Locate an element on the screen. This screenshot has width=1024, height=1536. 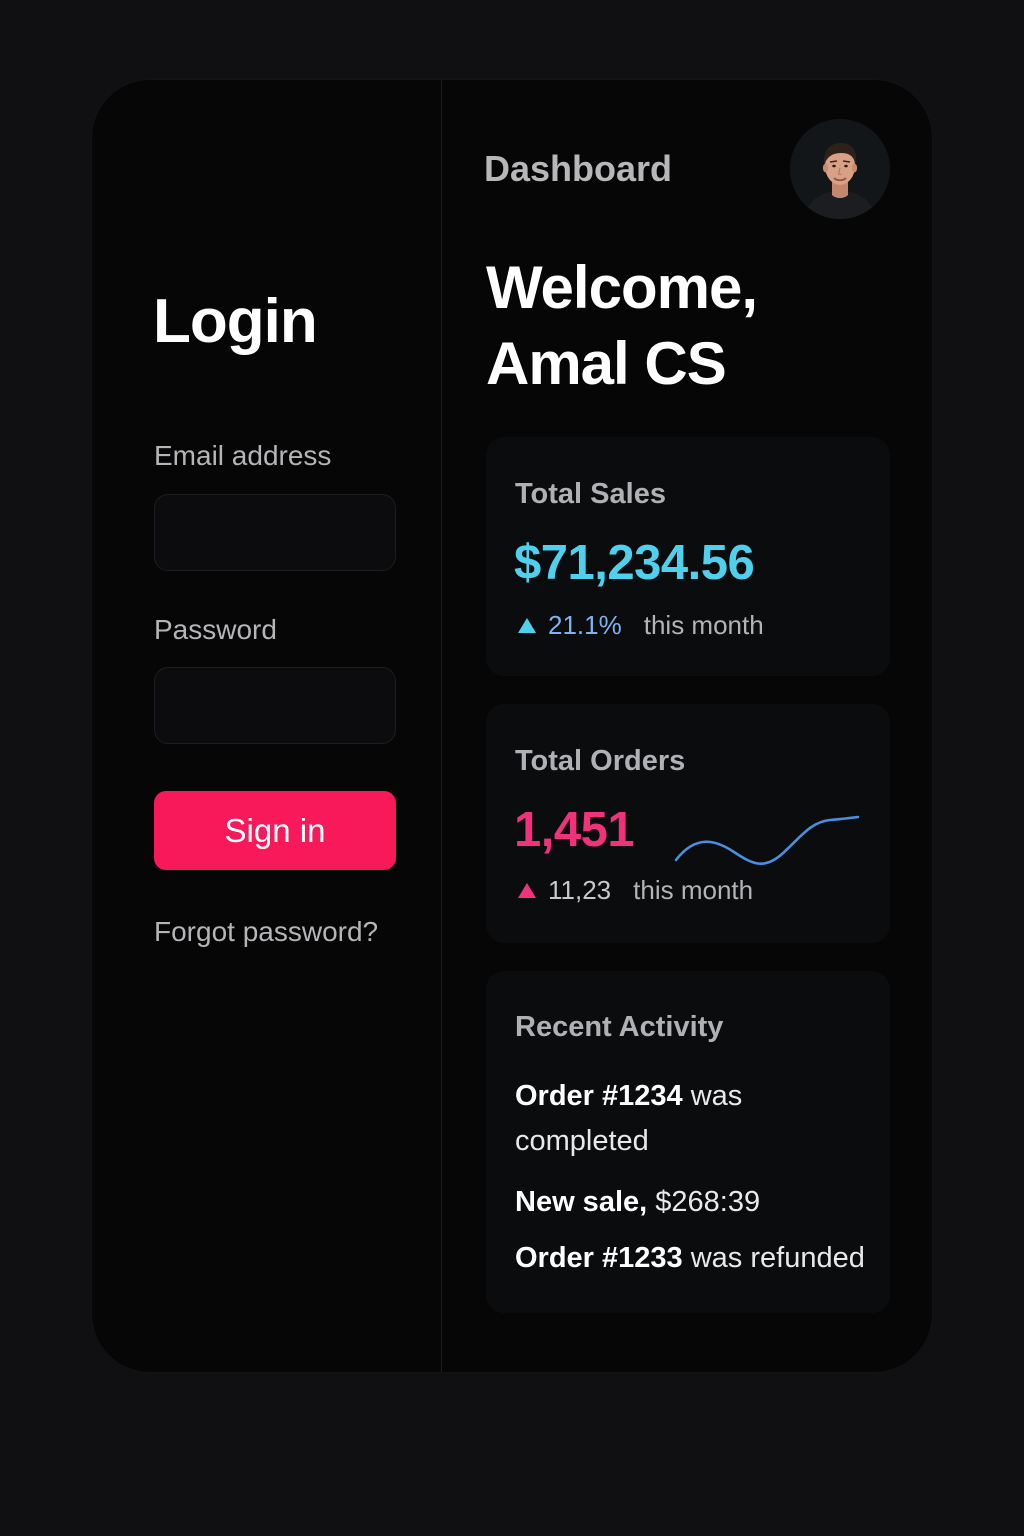
total-orders-trend: 11,23 this month is located at coordinates (635, 890).